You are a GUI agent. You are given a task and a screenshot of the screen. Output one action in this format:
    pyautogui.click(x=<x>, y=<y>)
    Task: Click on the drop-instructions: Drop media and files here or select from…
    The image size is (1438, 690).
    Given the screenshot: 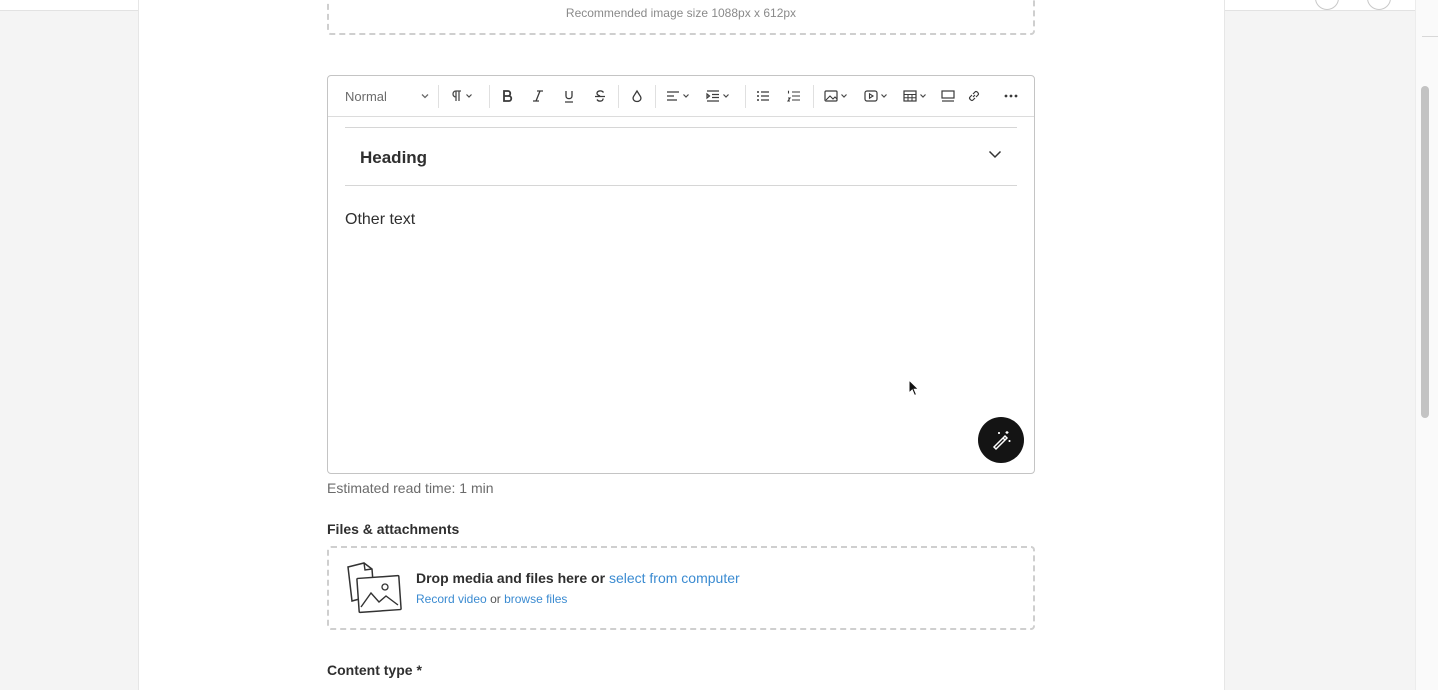 What is the action you would take?
    pyautogui.click(x=578, y=578)
    